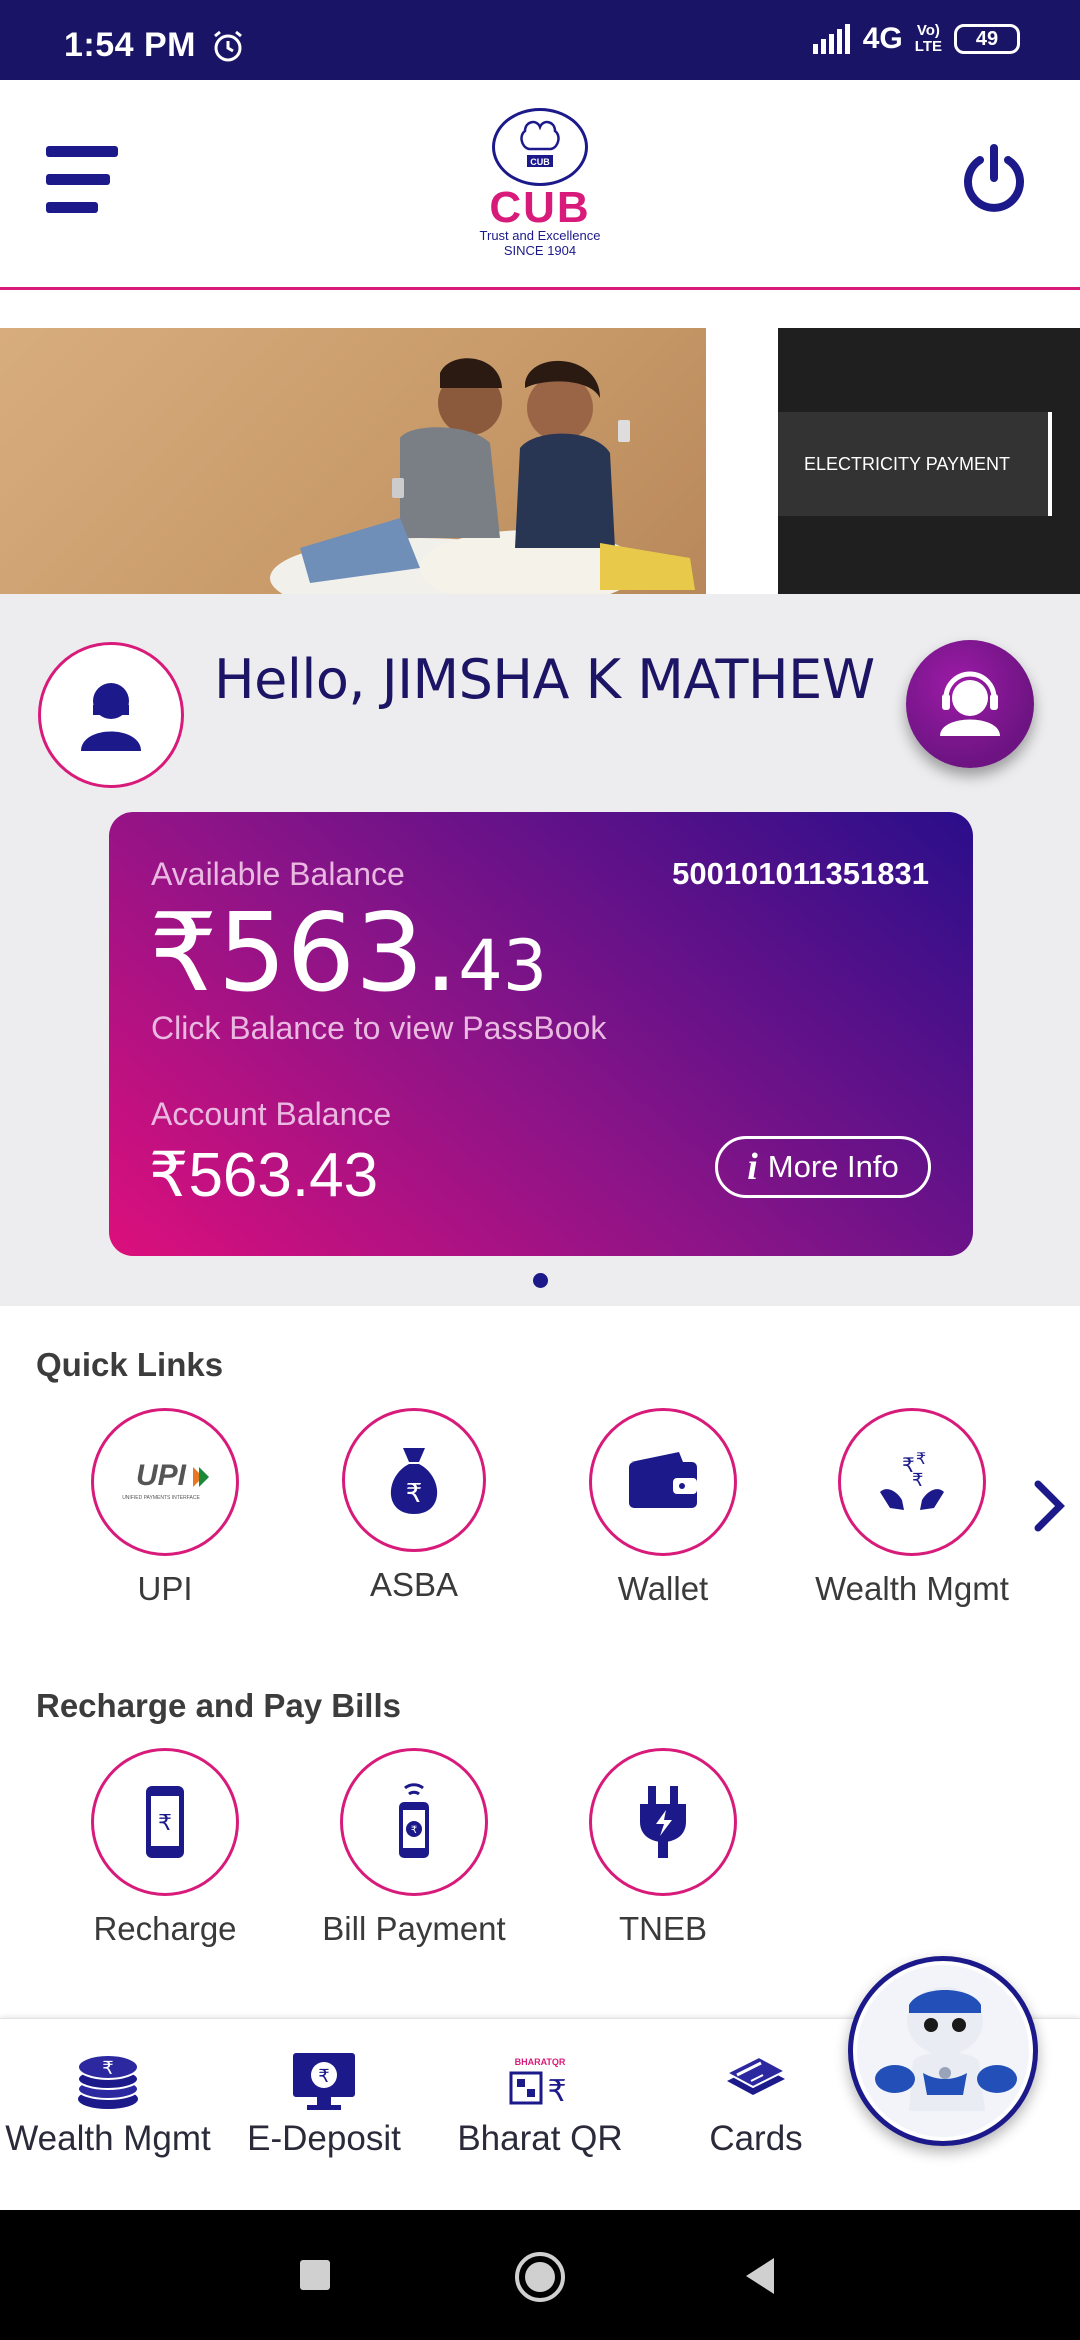 The width and height of the screenshot is (1080, 2340). I want to click on nav-wealth-mgmt: ₹ Wealth Mgmt, so click(108, 2104).